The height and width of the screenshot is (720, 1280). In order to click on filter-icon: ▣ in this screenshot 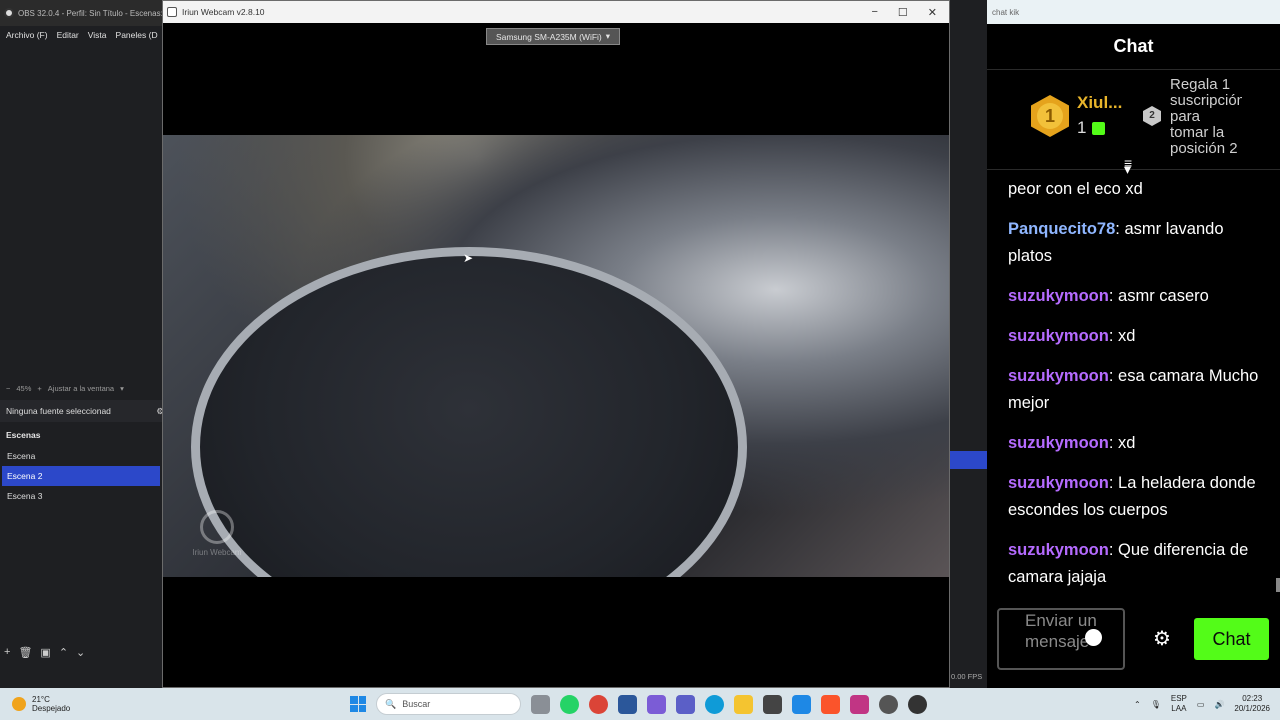, I will do `click(45, 652)`.